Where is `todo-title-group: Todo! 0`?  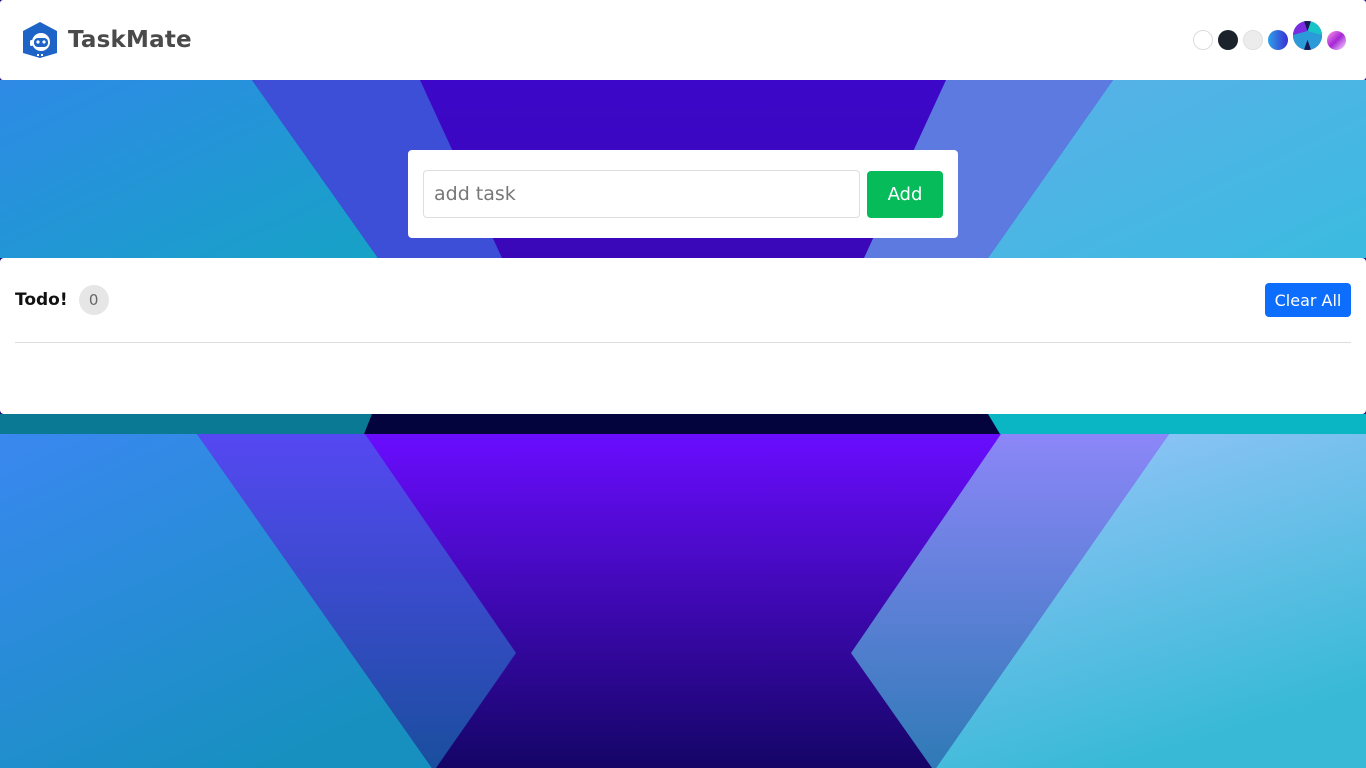
todo-title-group: Todo! 0 is located at coordinates (62, 300).